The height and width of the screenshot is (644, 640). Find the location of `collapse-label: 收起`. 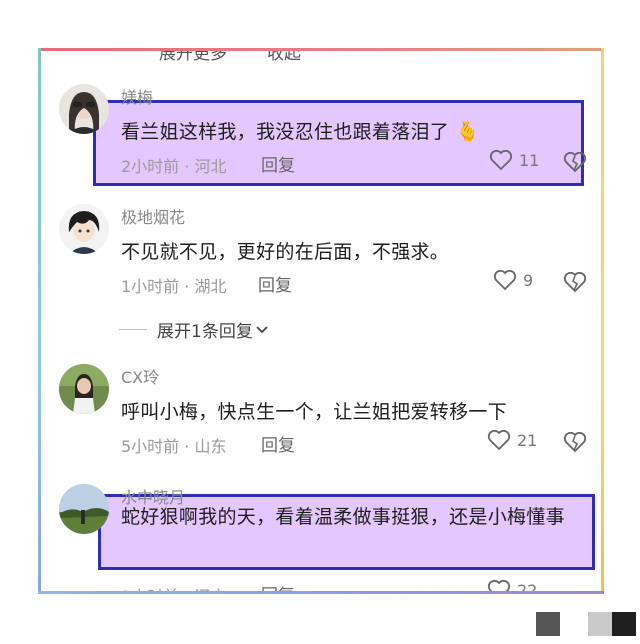

collapse-label: 收起 is located at coordinates (284, 57).